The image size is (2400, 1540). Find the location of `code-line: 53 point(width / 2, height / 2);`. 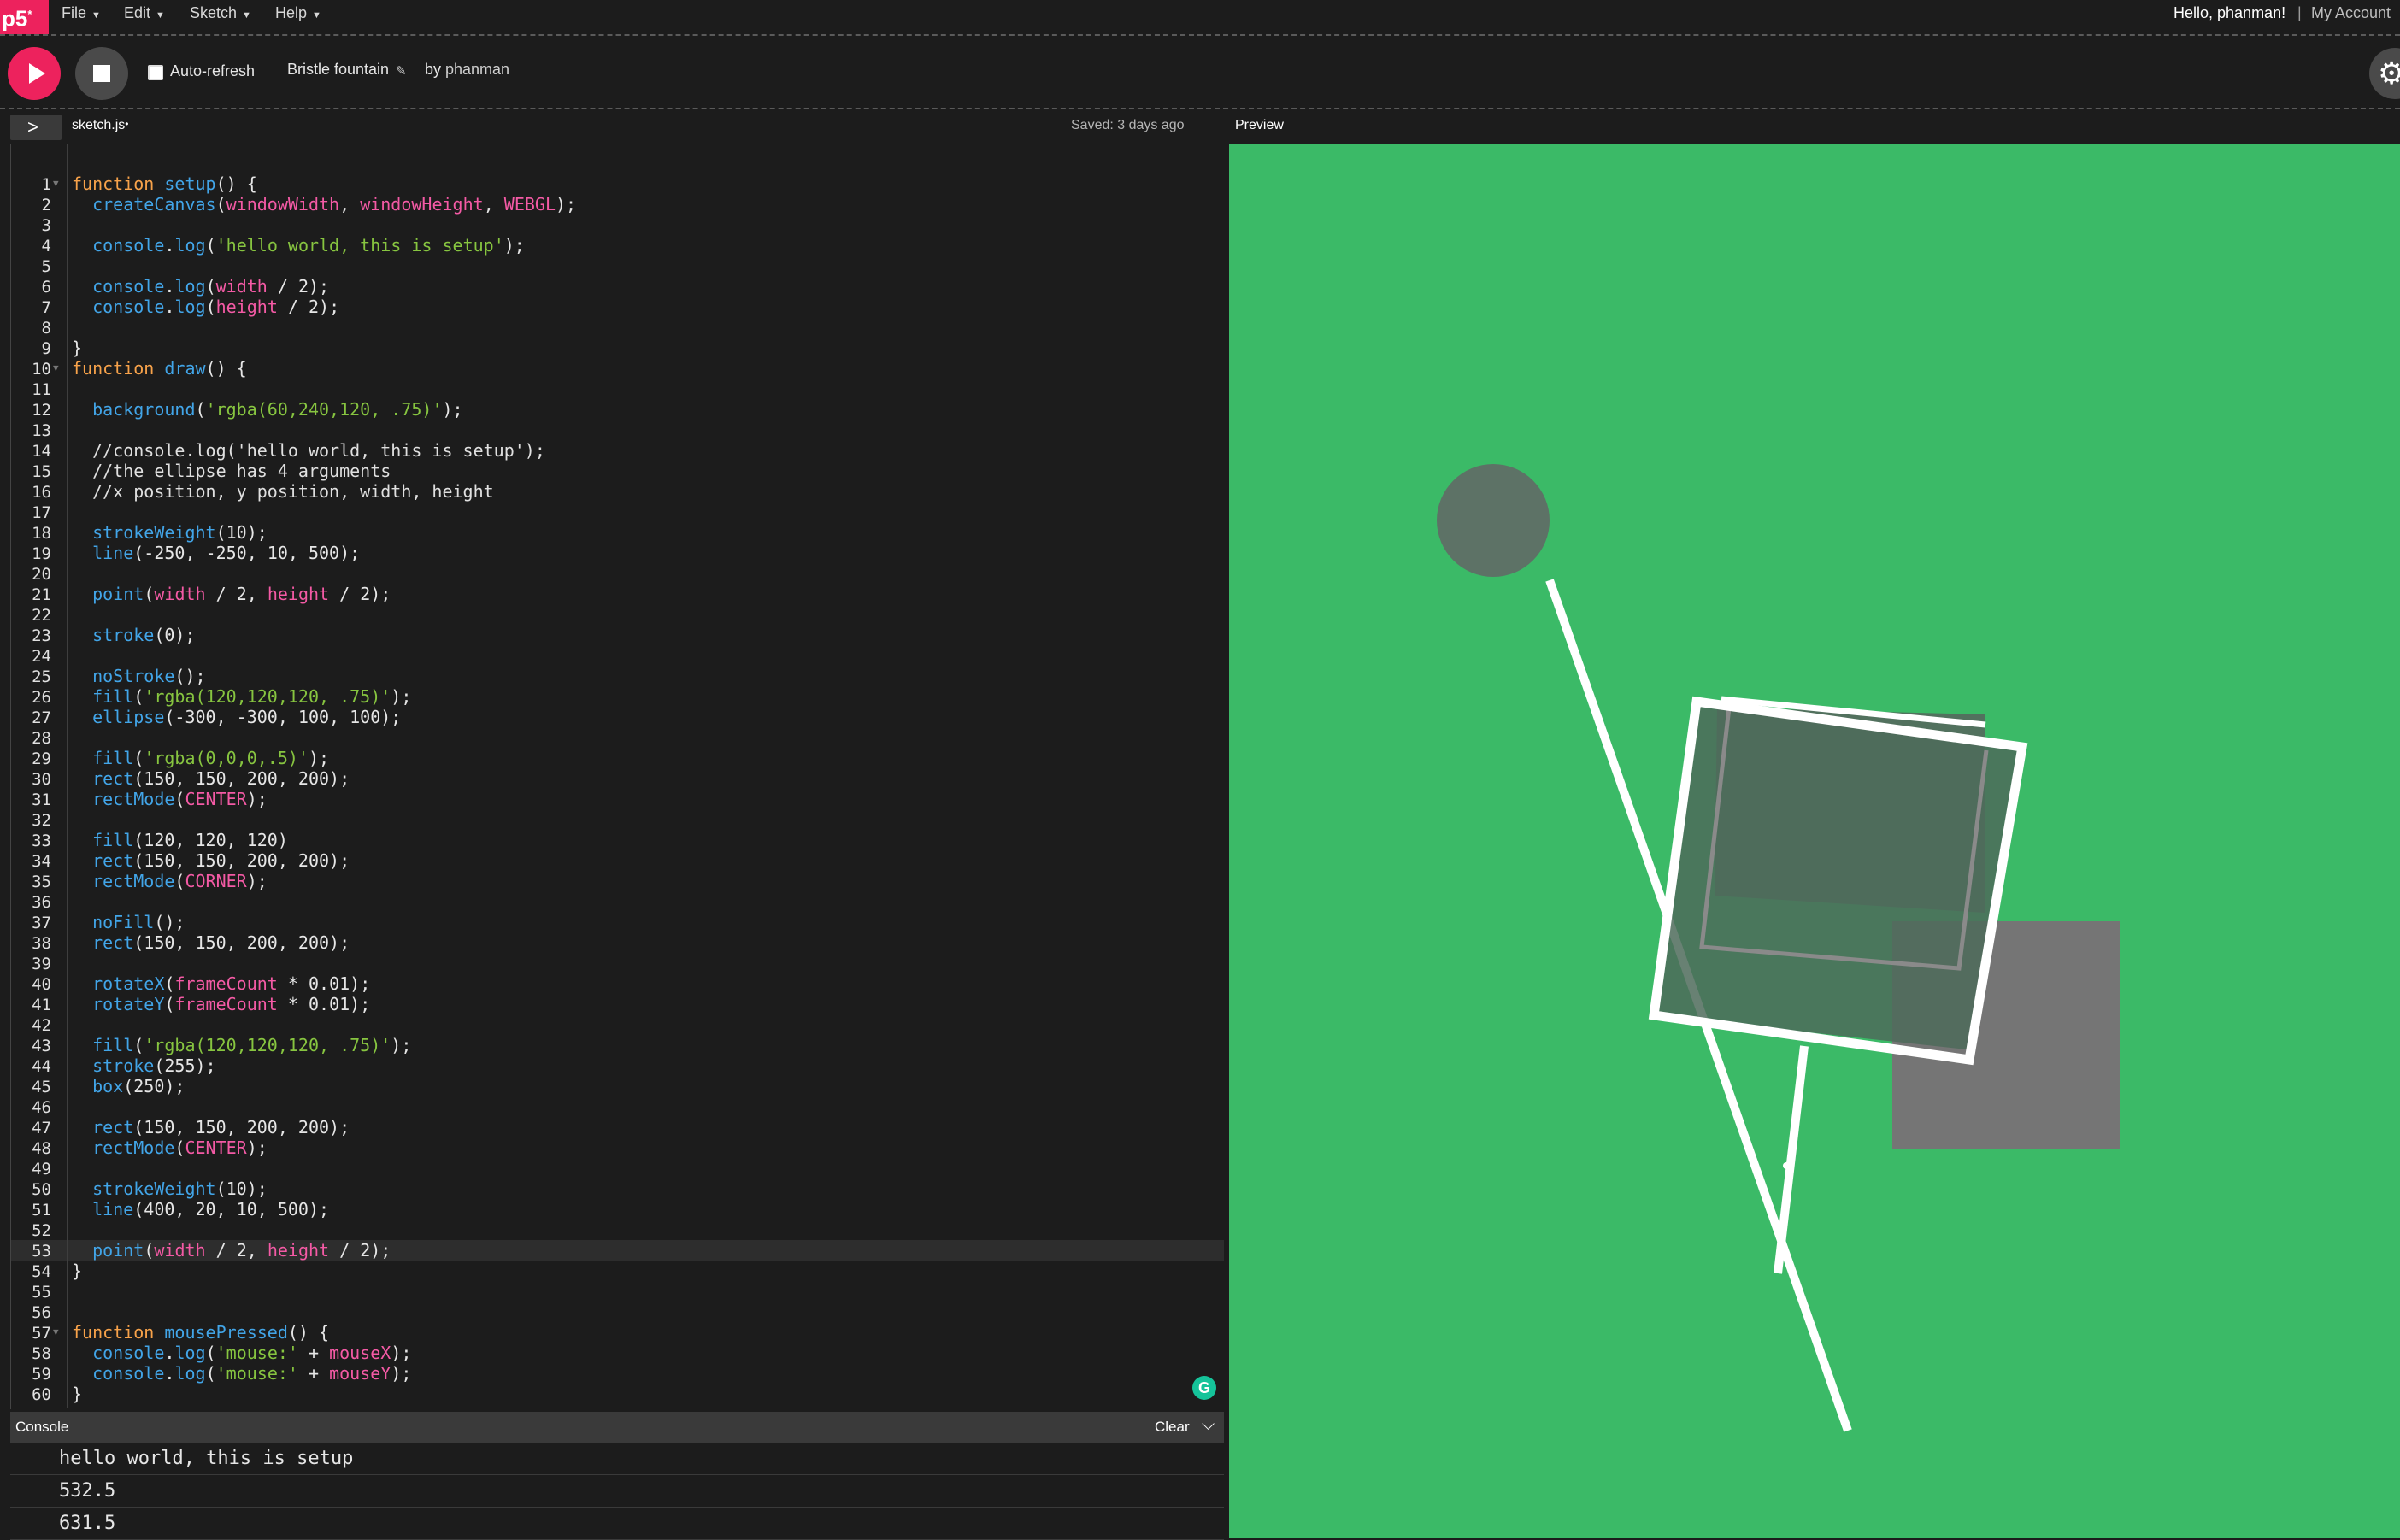

code-line: 53 point(width / 2, height / 2); is located at coordinates (614, 1250).